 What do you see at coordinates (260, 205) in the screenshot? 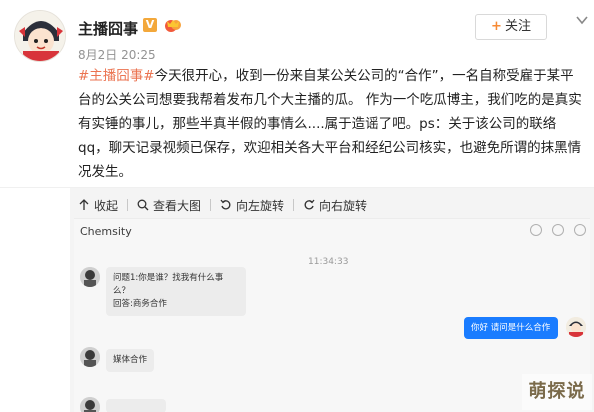
I see `rotate-left-label: 向左旋转` at bounding box center [260, 205].